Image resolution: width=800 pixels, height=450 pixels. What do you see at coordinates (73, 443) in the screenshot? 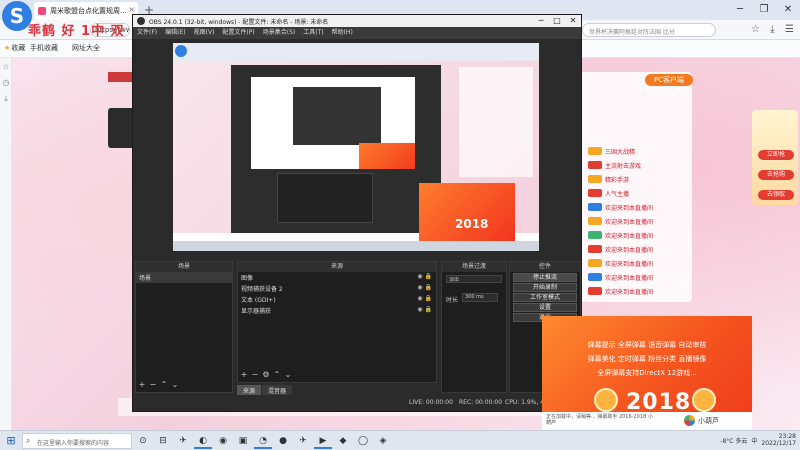
I see `taskbar-search-placeholder: 在这里输入你要搜索的内容` at bounding box center [73, 443].